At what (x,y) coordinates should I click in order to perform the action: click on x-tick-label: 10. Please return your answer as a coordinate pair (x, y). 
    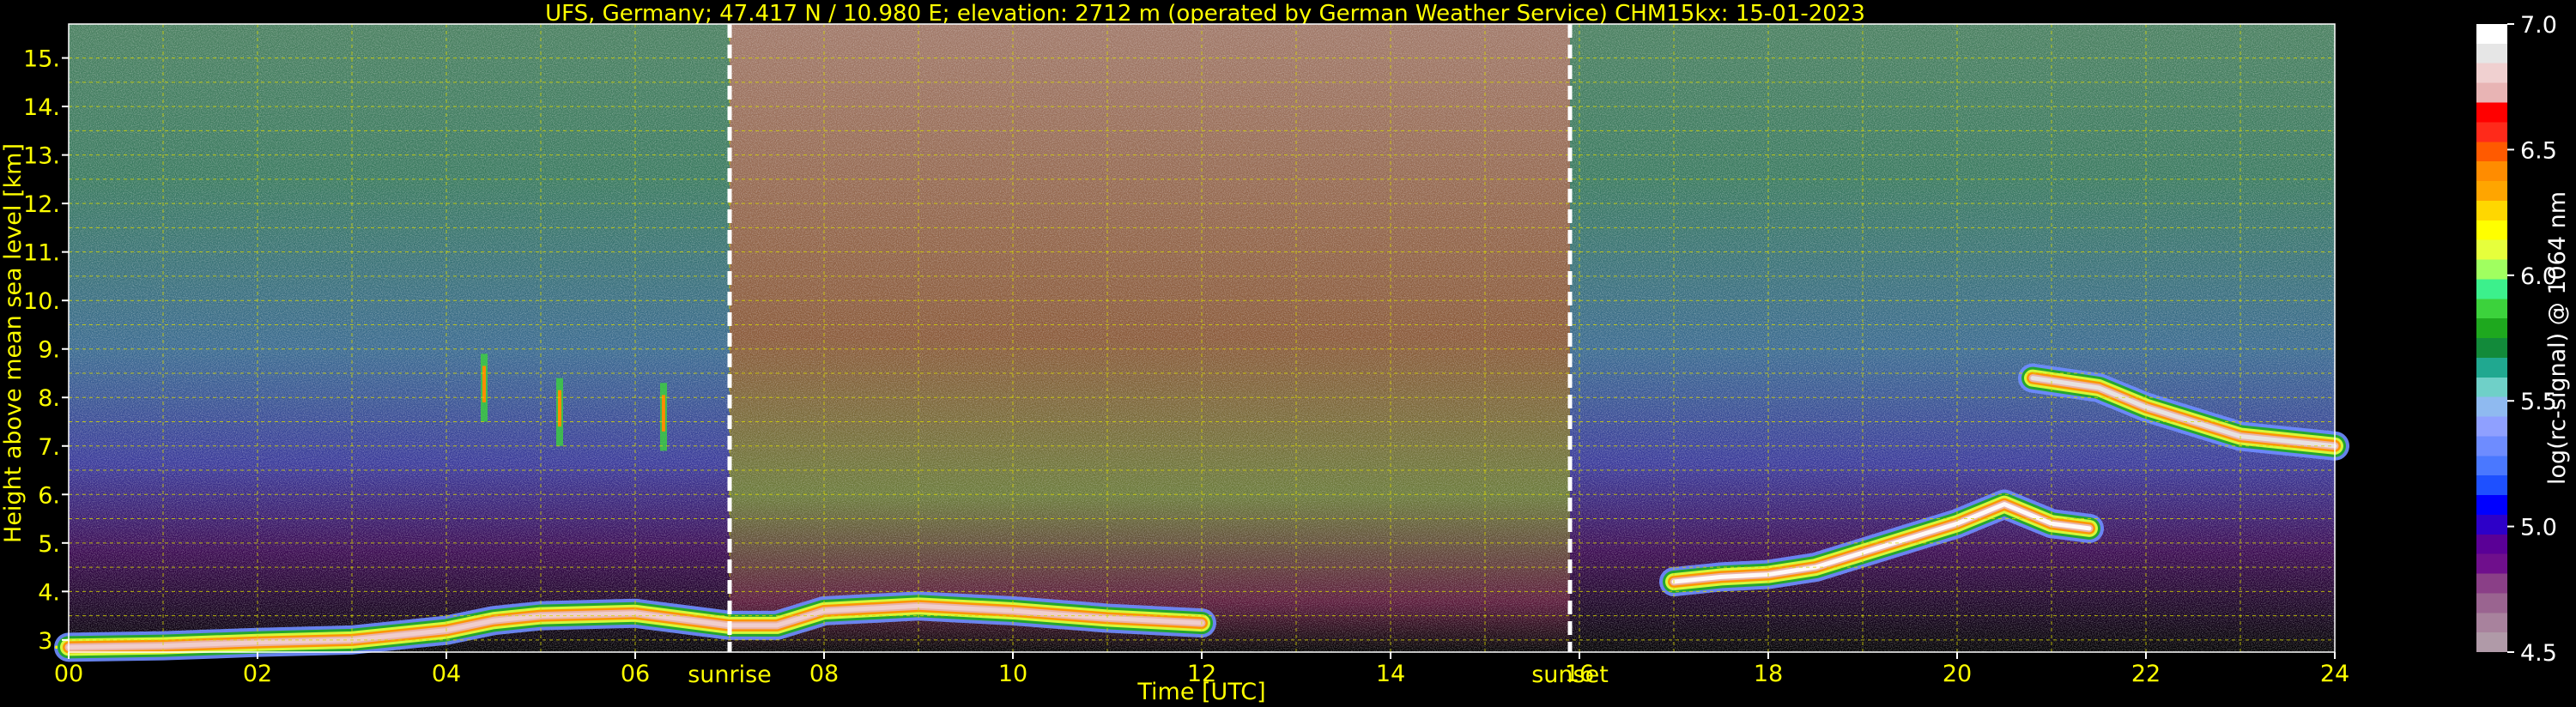
    Looking at the image, I should click on (1012, 674).